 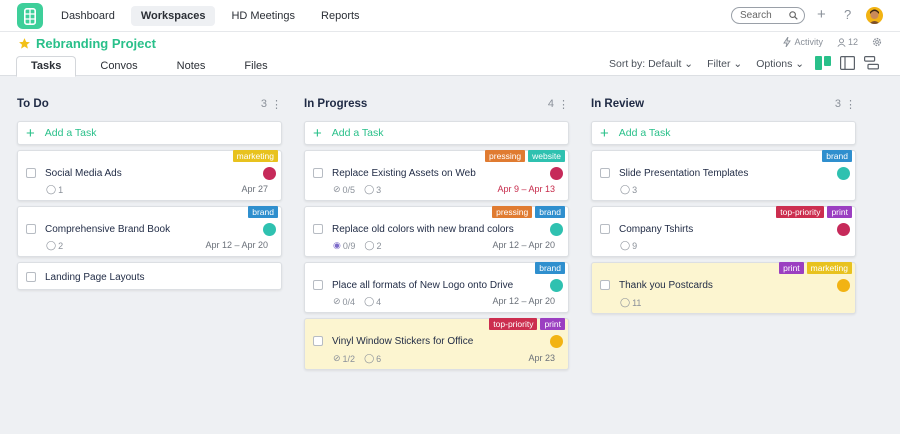 What do you see at coordinates (847, 15) in the screenshot?
I see `help-icon: ?` at bounding box center [847, 15].